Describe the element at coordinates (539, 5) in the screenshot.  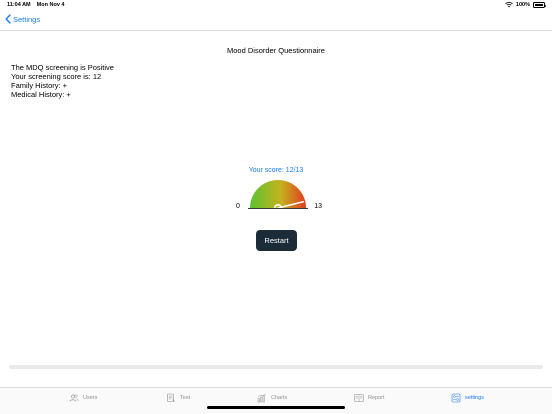
I see `battery-icon` at that location.